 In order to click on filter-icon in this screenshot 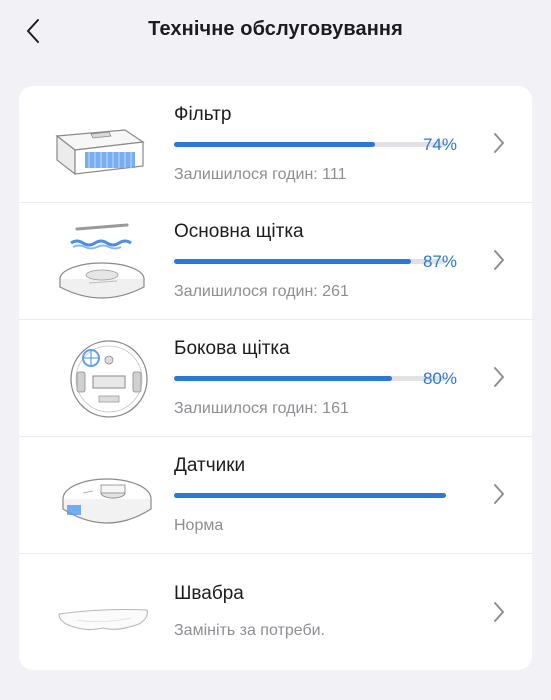, I will do `click(100, 152)`.